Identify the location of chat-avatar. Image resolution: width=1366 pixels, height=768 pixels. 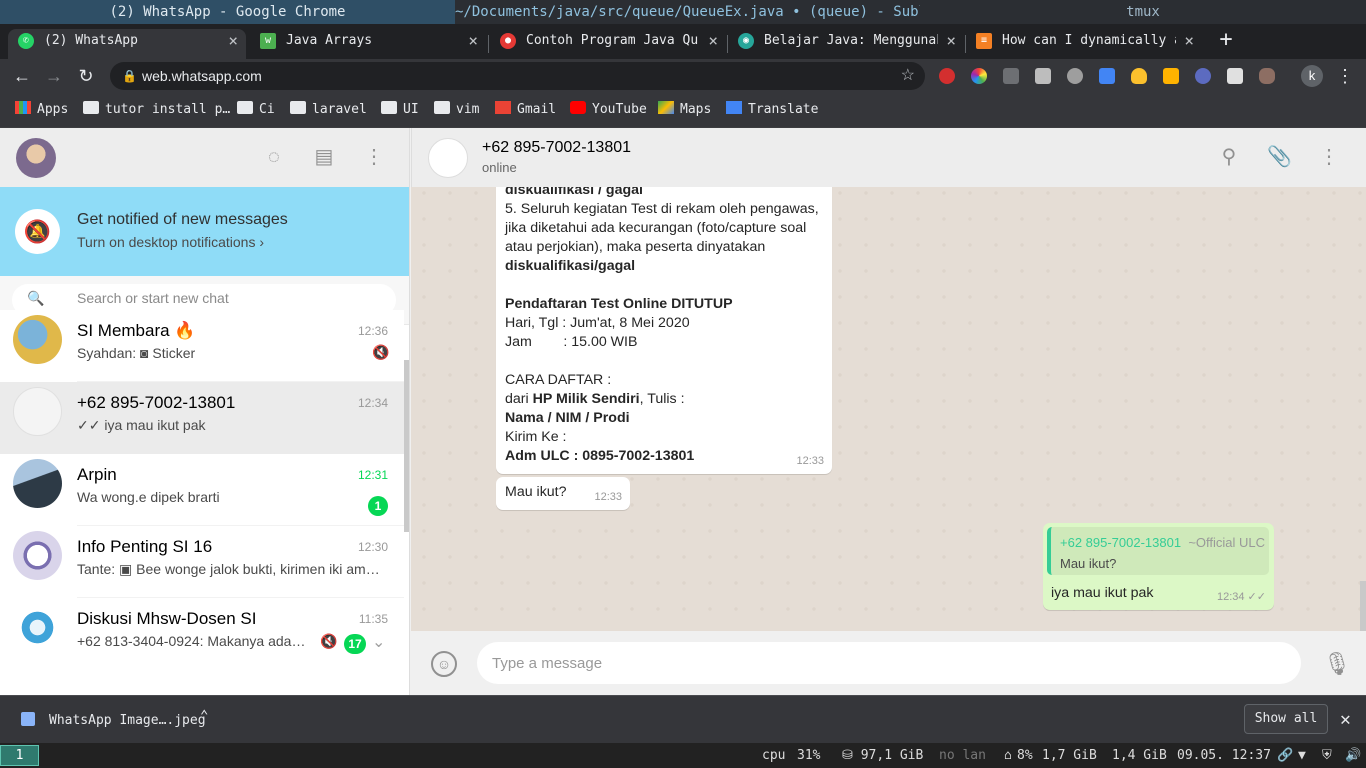
(37, 627).